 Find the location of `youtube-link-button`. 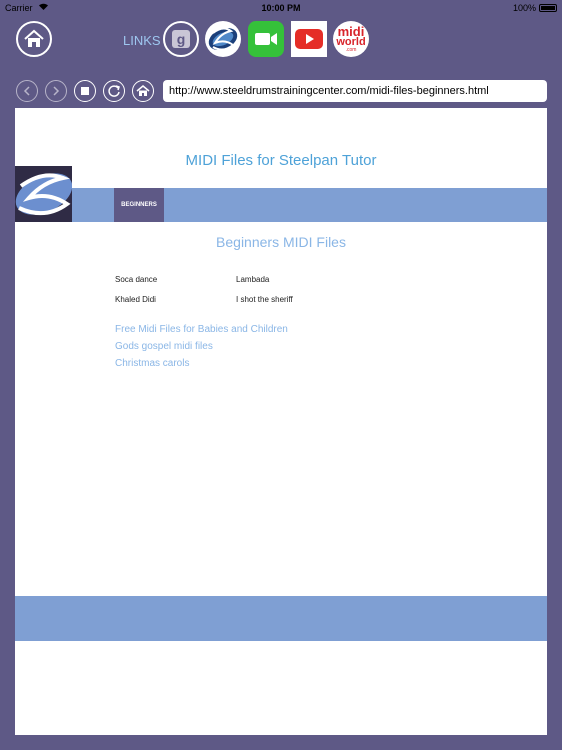

youtube-link-button is located at coordinates (309, 39).